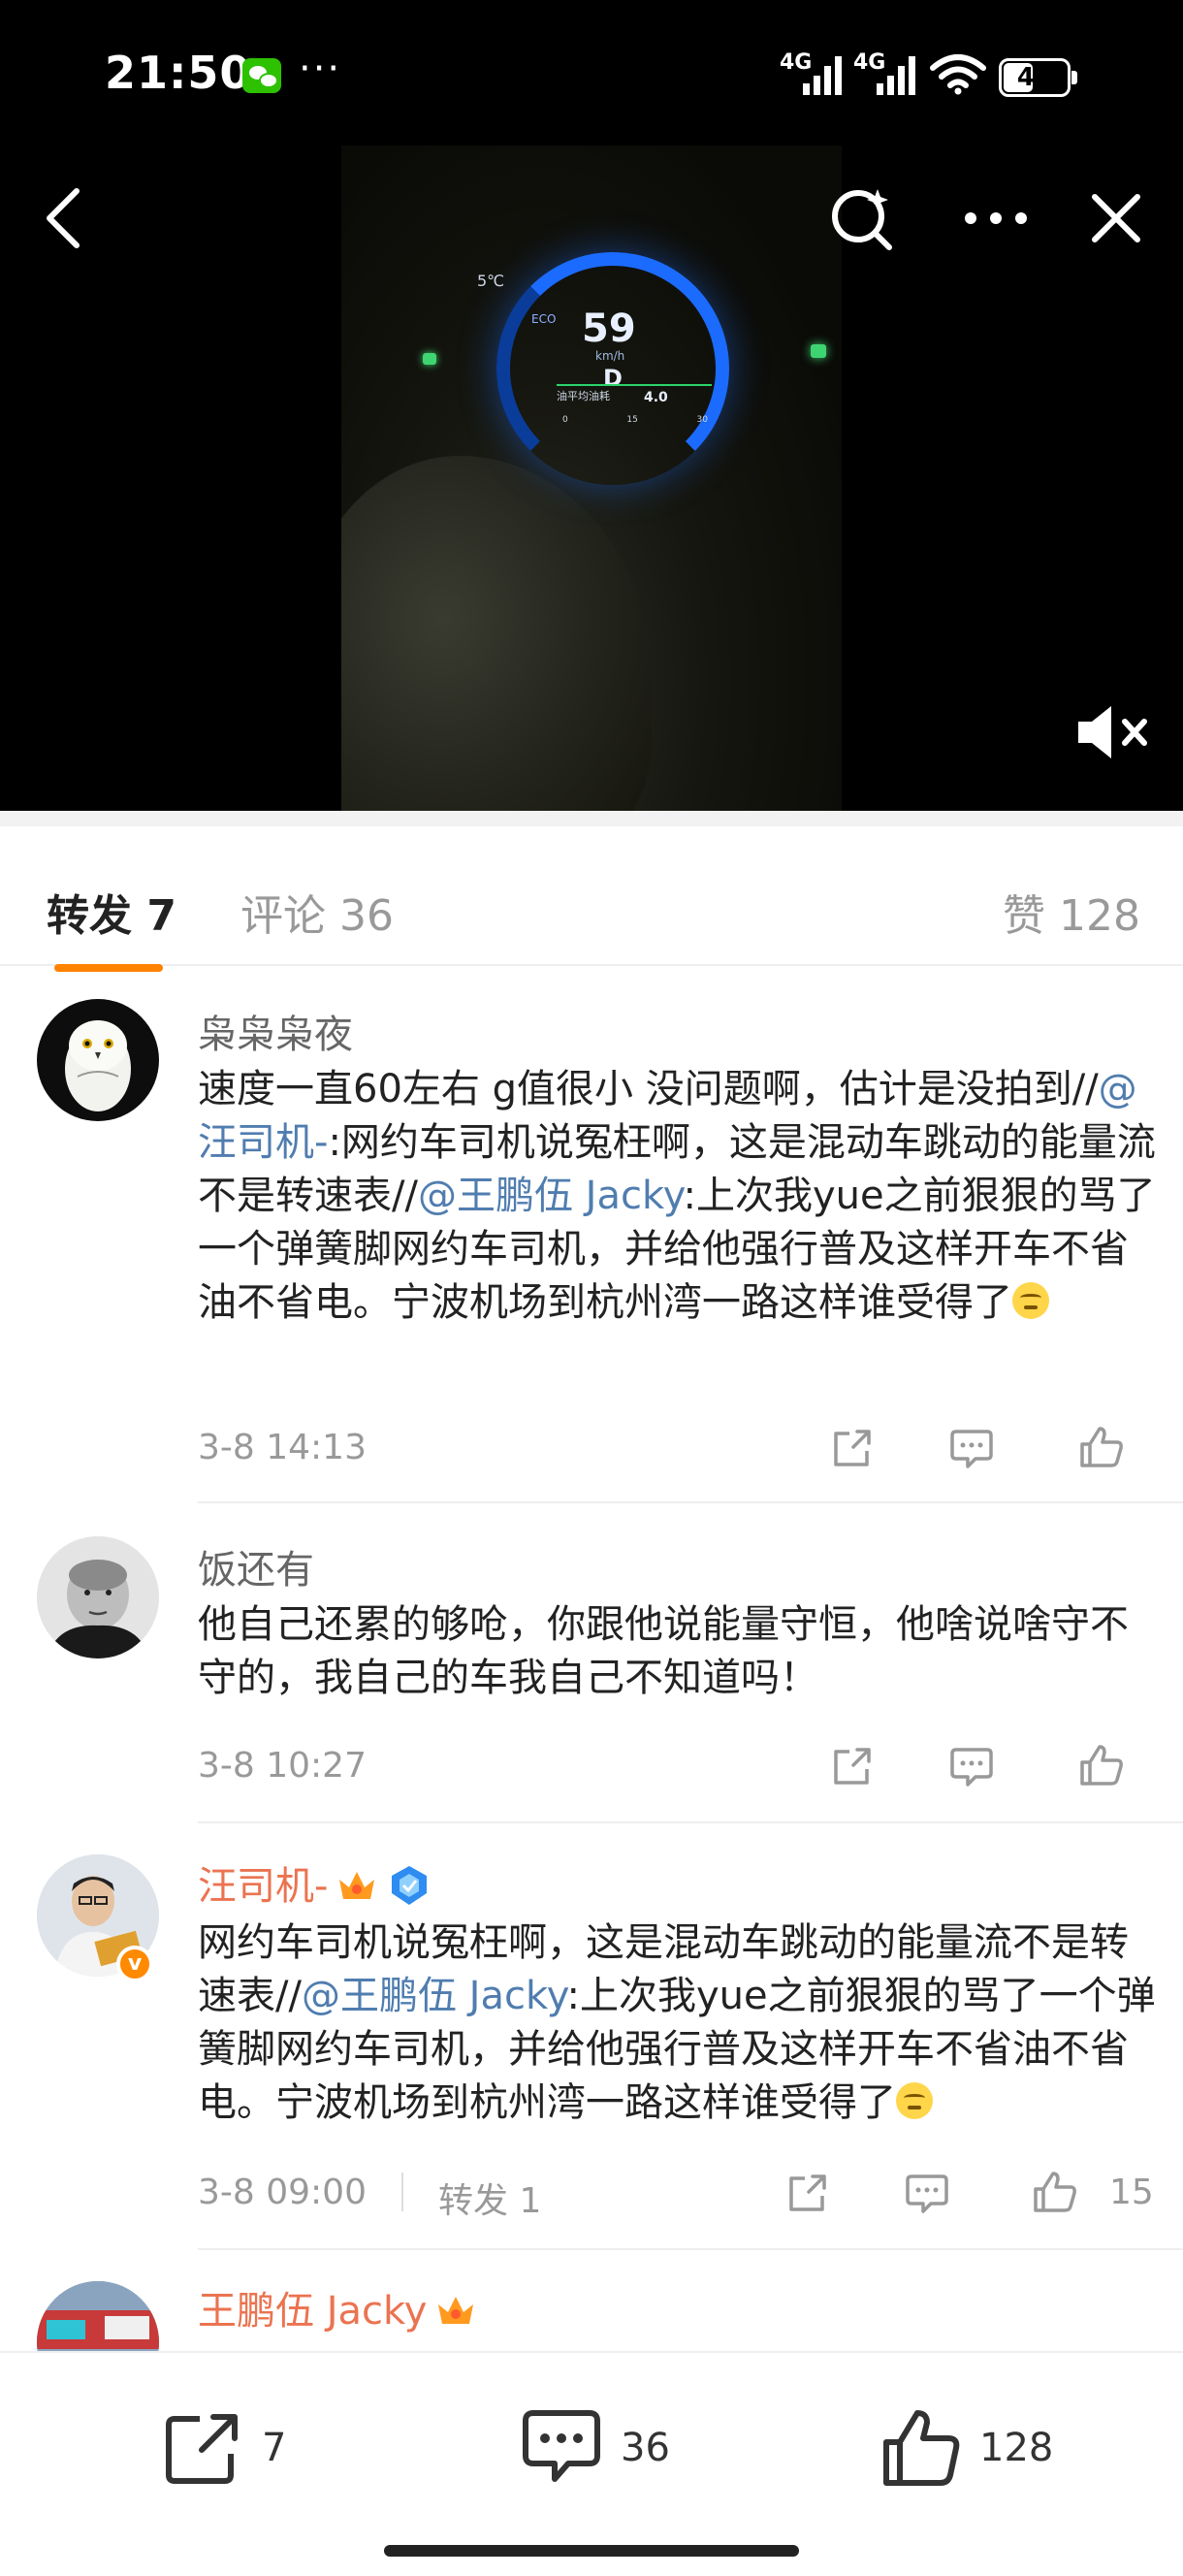 The width and height of the screenshot is (1183, 2576). What do you see at coordinates (489, 2198) in the screenshot?
I see `repost-count: 转发 1` at bounding box center [489, 2198].